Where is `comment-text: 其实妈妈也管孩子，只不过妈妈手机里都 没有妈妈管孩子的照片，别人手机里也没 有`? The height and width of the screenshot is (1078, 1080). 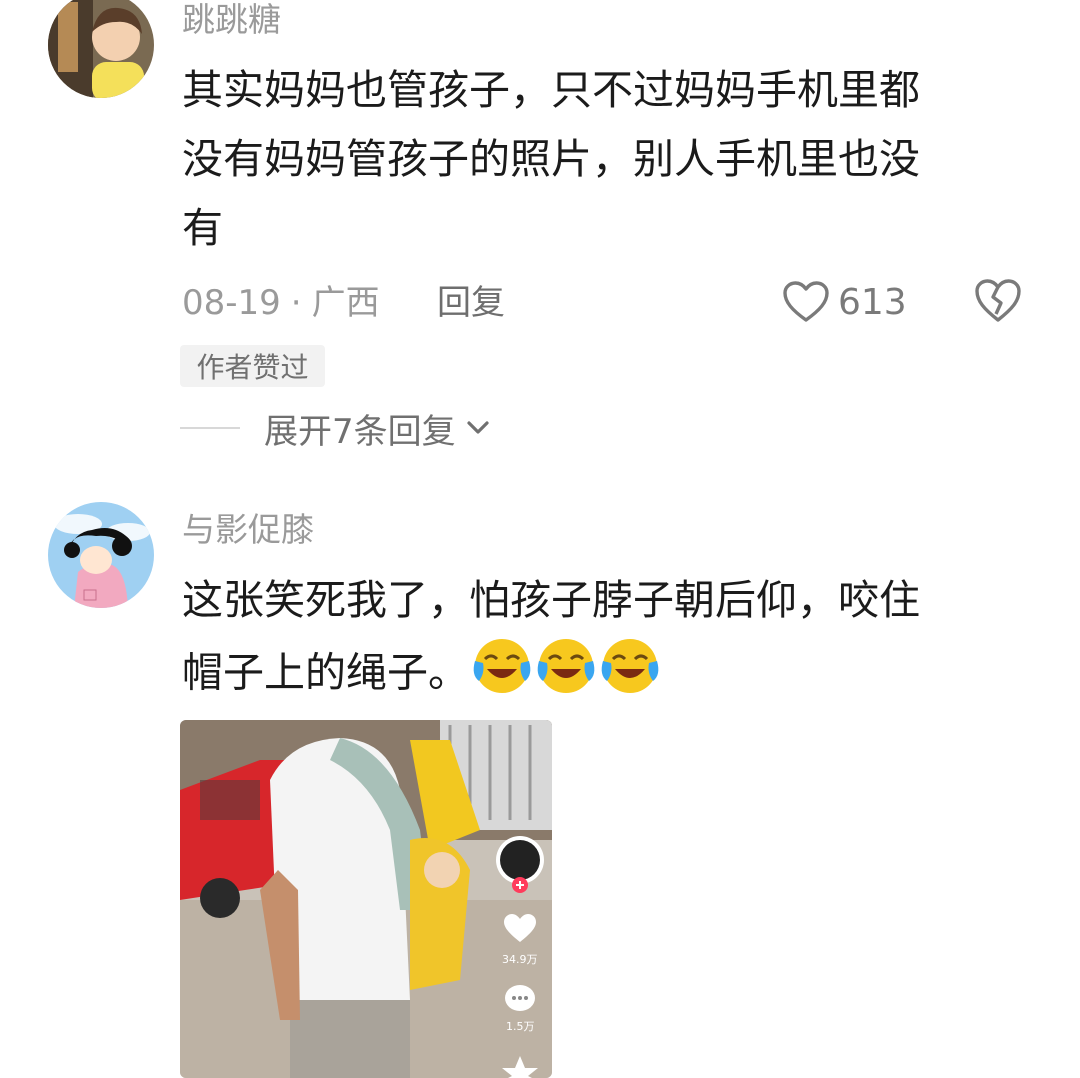 comment-text: 其实妈妈也管孩子，只不过妈妈手机里都 没有妈妈管孩子的照片，别人手机里也没 有 is located at coordinates (602, 159).